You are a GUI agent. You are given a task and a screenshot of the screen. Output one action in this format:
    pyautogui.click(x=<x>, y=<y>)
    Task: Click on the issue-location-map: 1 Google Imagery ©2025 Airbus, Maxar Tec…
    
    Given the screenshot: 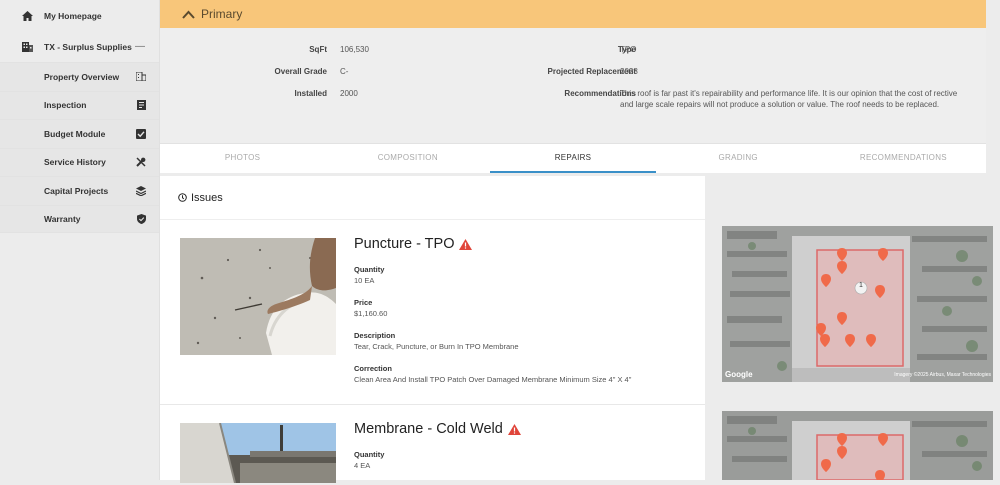 What is the action you would take?
    pyautogui.click(x=857, y=304)
    